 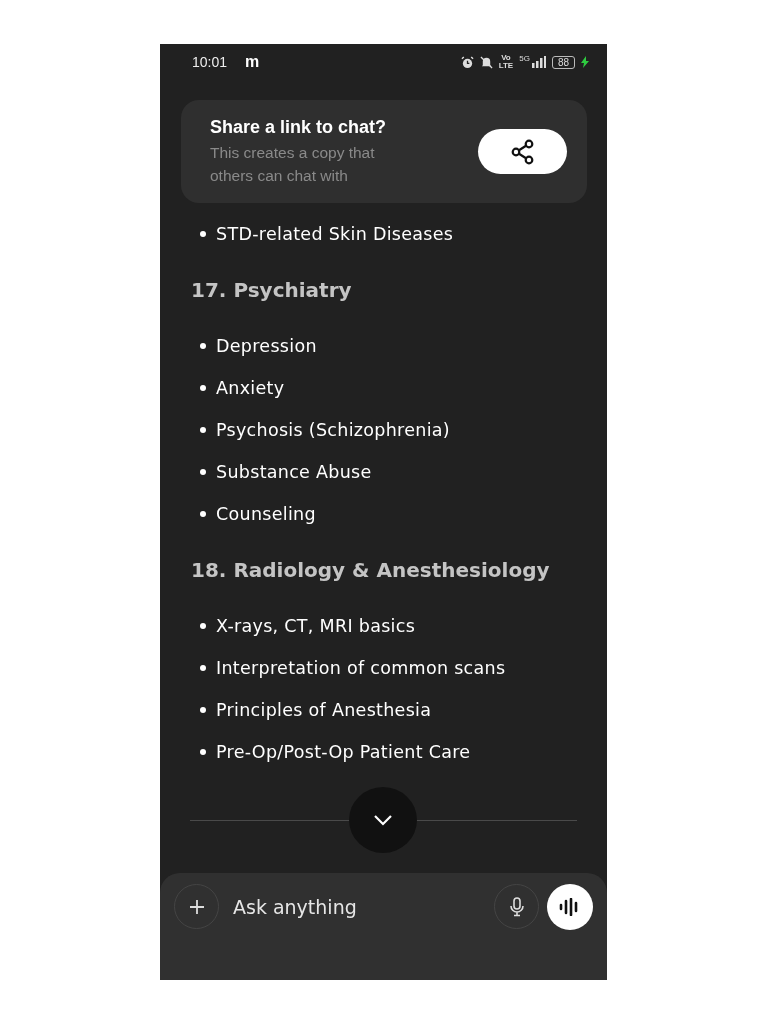 I want to click on section-heading: 18. Radiology & Anesthesiology, so click(x=371, y=570).